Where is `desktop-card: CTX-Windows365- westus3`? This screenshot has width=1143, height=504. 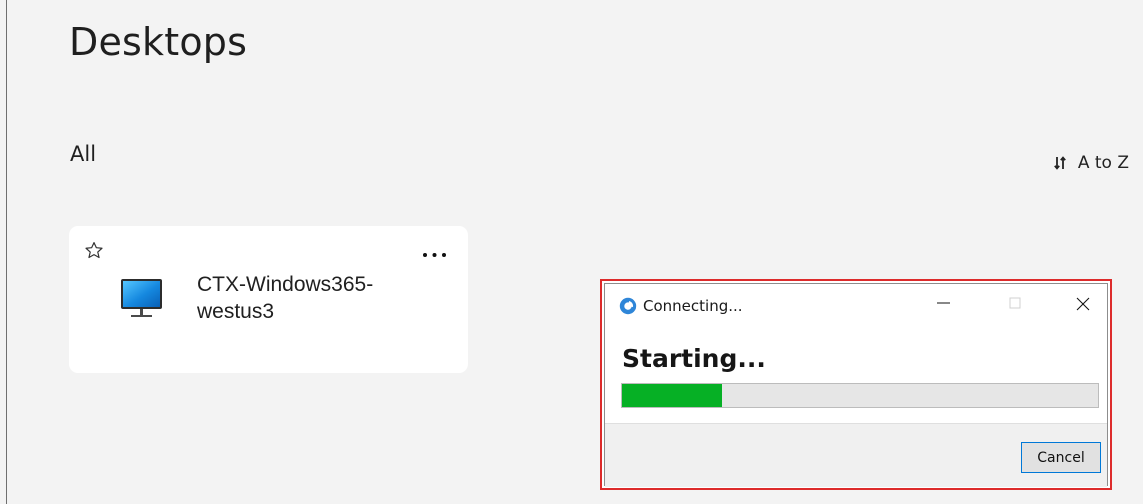 desktop-card: CTX-Windows365- westus3 is located at coordinates (268, 299).